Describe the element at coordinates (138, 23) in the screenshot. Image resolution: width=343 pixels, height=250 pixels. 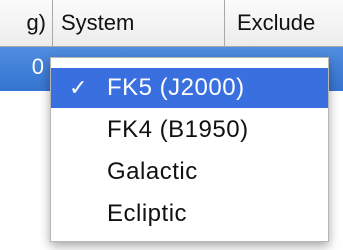
I see `column-header-system: System` at that location.